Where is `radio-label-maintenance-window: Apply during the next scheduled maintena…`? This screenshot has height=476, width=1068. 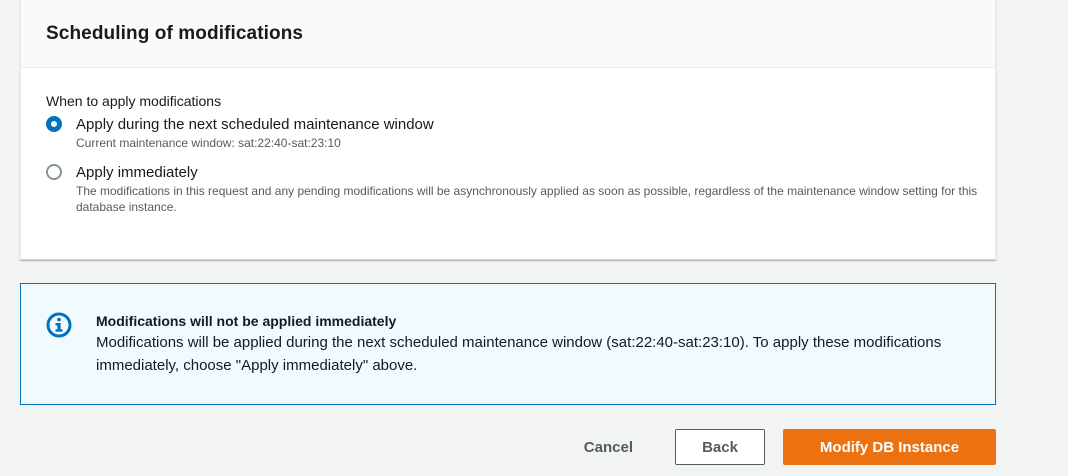
radio-label-maintenance-window: Apply during the next scheduled maintena… is located at coordinates (255, 124).